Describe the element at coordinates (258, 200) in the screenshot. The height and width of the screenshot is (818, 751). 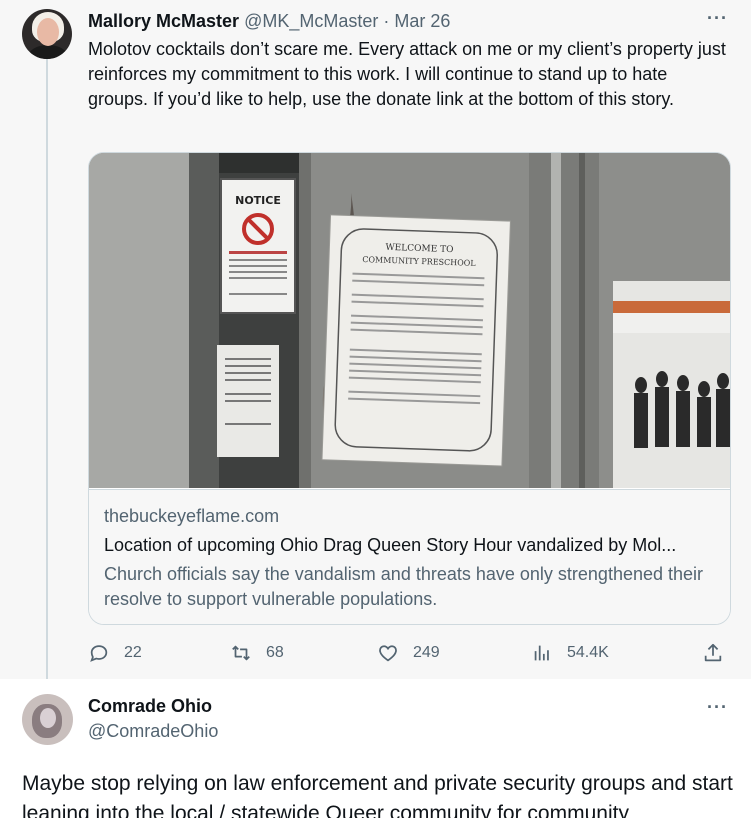
I see `notice-sign-text: NOTICE` at that location.